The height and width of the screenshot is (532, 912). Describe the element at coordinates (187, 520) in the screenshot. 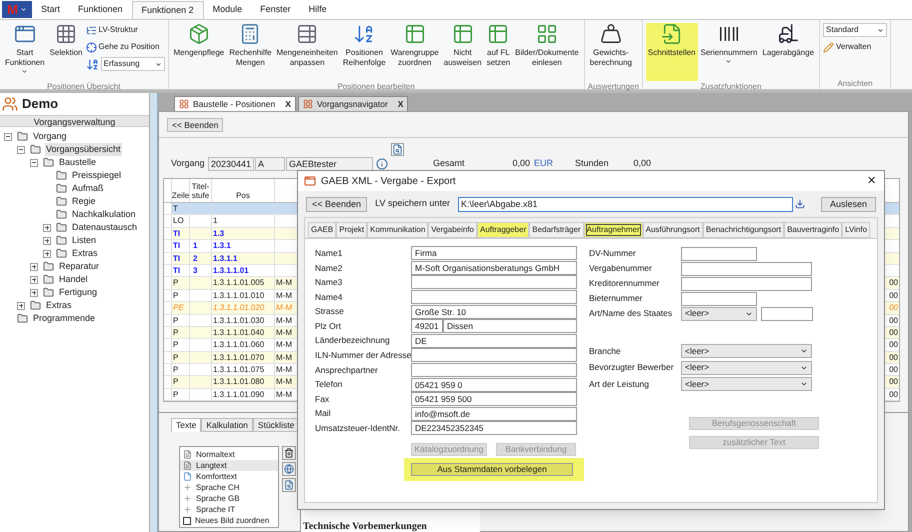

I see `checkbox` at that location.